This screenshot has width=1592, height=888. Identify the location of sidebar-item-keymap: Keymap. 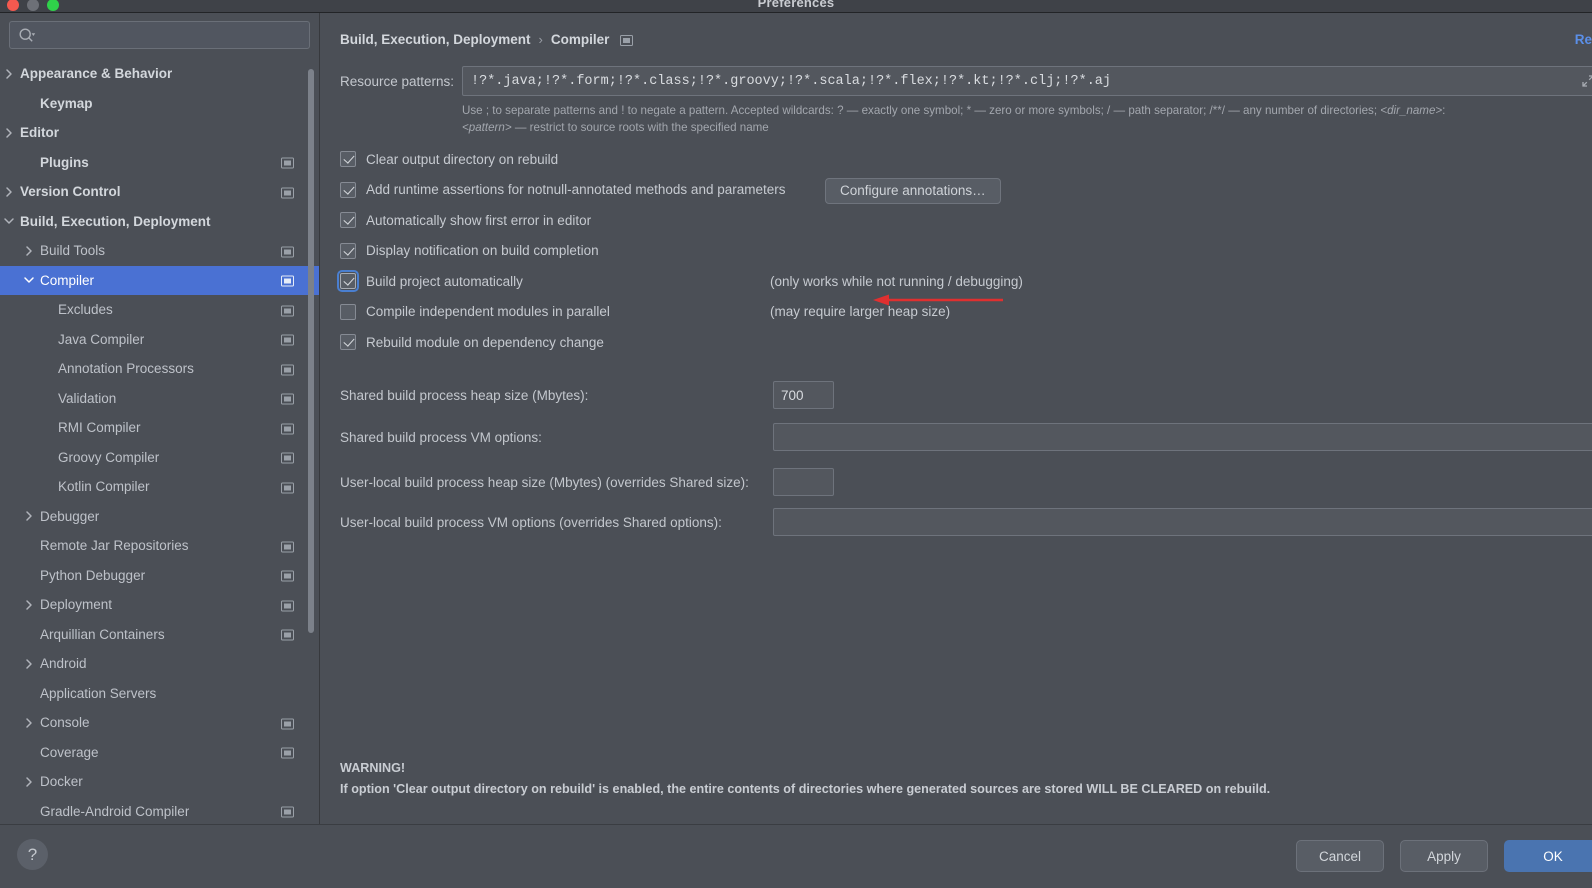
(159, 104).